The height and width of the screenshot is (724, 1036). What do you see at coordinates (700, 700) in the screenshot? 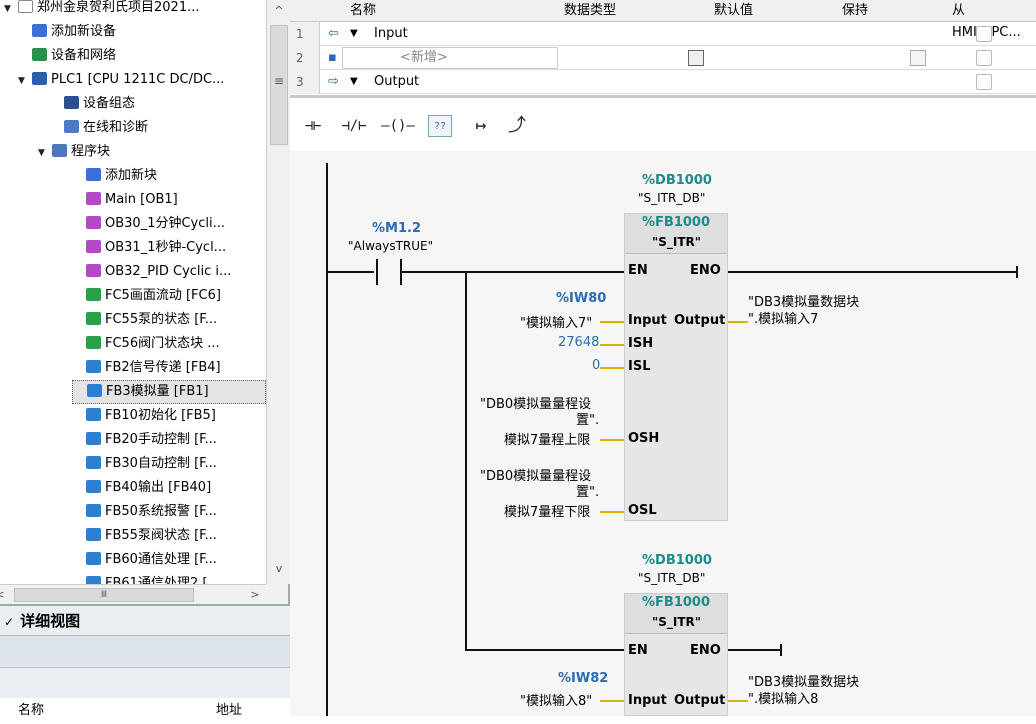
I see `block2-pin-output: Output` at bounding box center [700, 700].